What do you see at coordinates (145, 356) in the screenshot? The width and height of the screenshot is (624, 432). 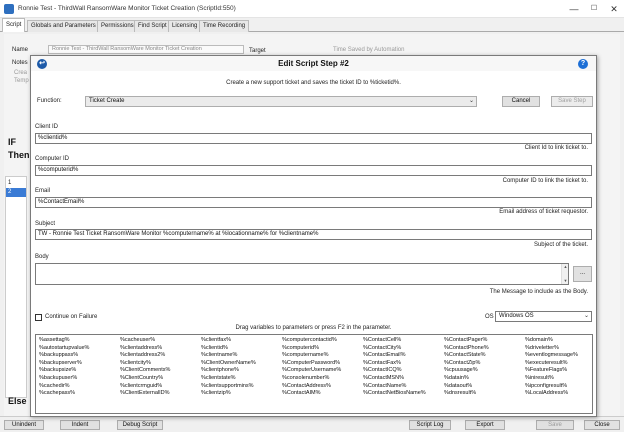 I see `variable-item: %clientaddress2%` at bounding box center [145, 356].